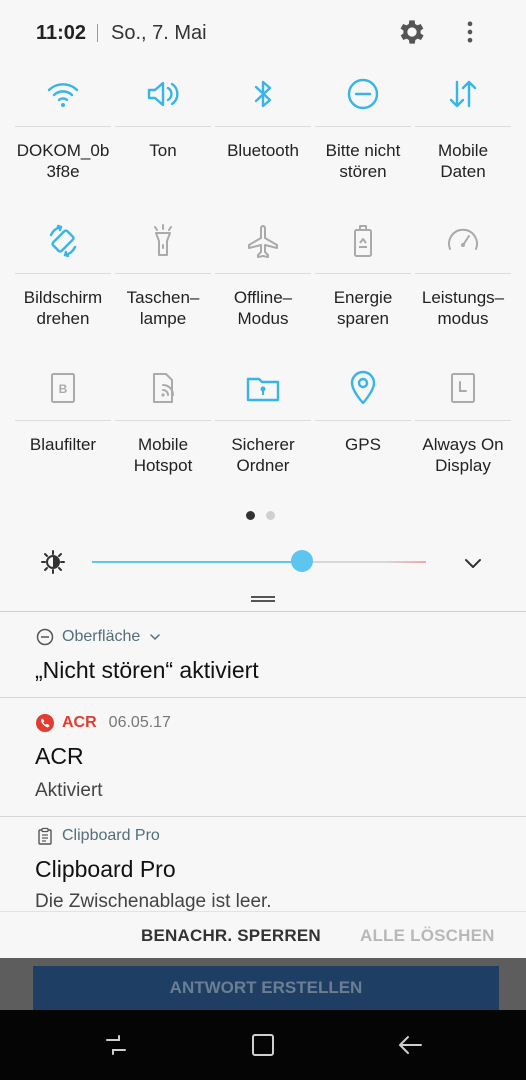  Describe the element at coordinates (363, 387) in the screenshot. I see `location-icon` at that location.